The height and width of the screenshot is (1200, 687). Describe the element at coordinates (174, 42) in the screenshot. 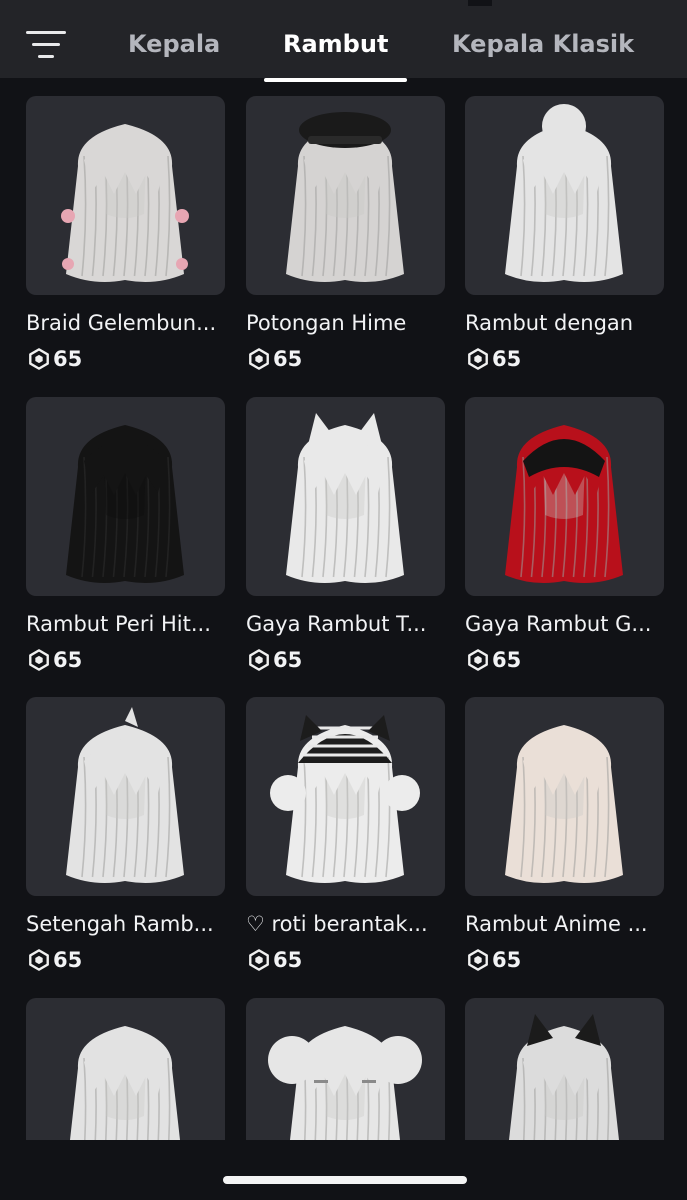

I see `tab-kepala: Kepala` at that location.